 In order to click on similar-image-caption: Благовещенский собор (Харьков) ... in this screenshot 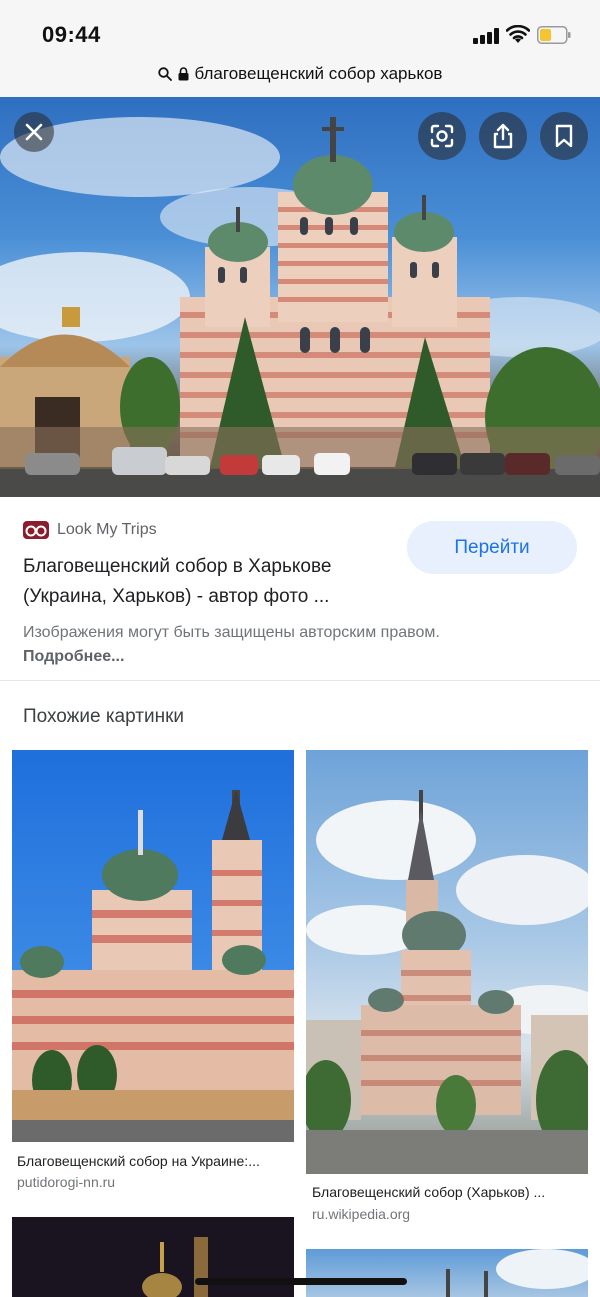, I will do `click(428, 1192)`.